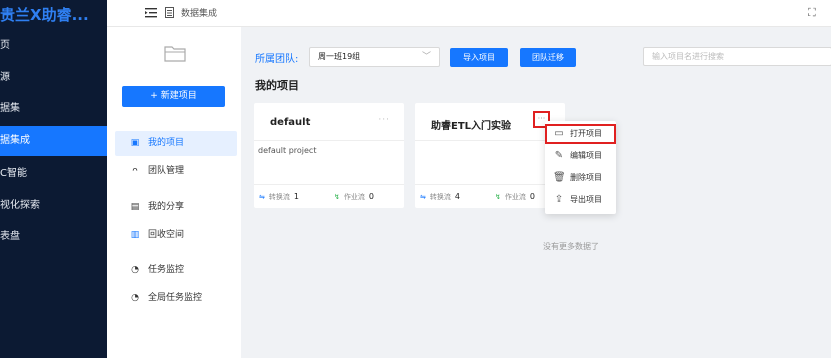 The image size is (831, 358). Describe the element at coordinates (571, 246) in the screenshot. I see `no-more-data-text: 没有更多数据了` at that location.